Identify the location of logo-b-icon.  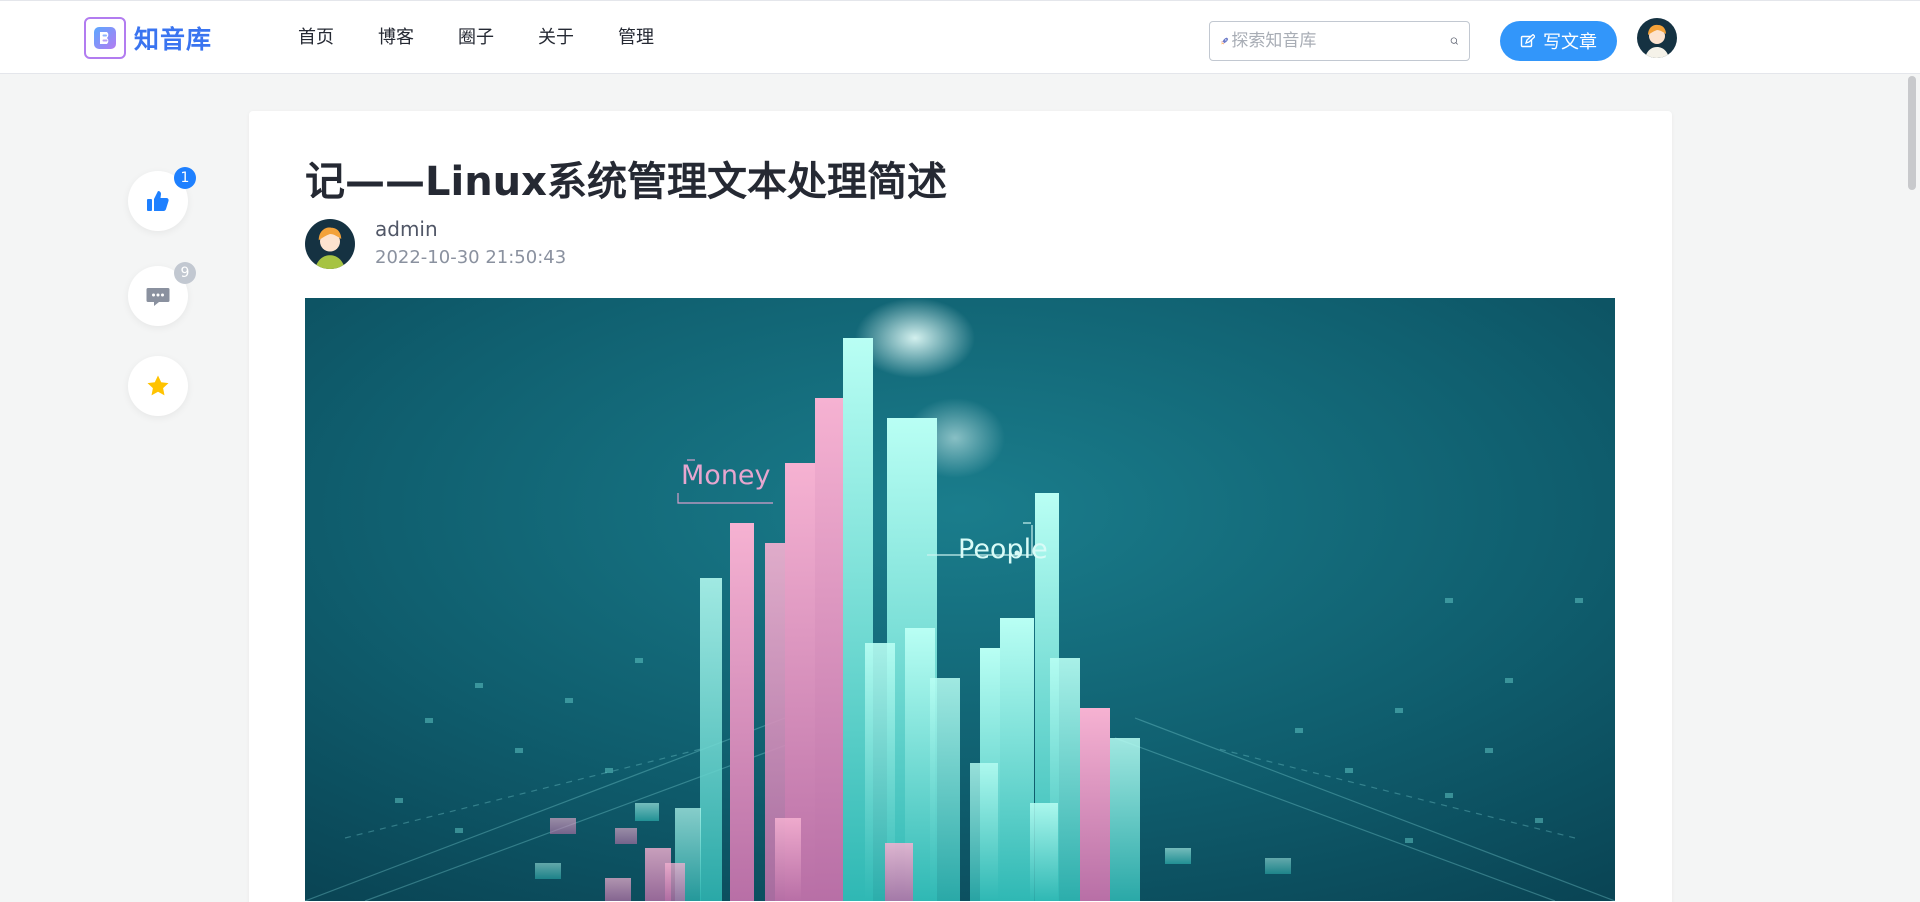
(105, 38).